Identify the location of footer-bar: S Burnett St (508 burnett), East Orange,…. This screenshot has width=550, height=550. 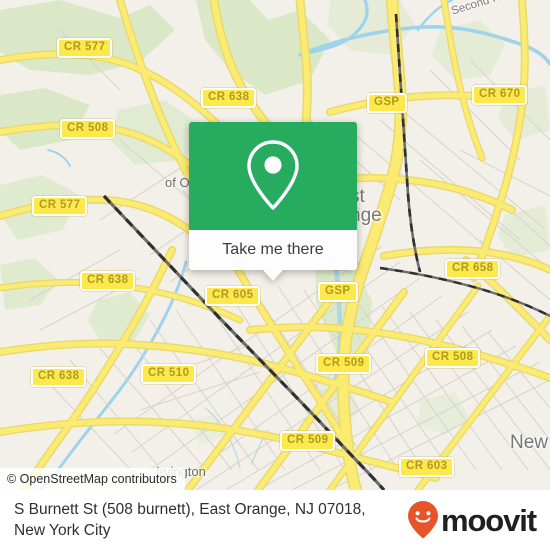
(275, 520).